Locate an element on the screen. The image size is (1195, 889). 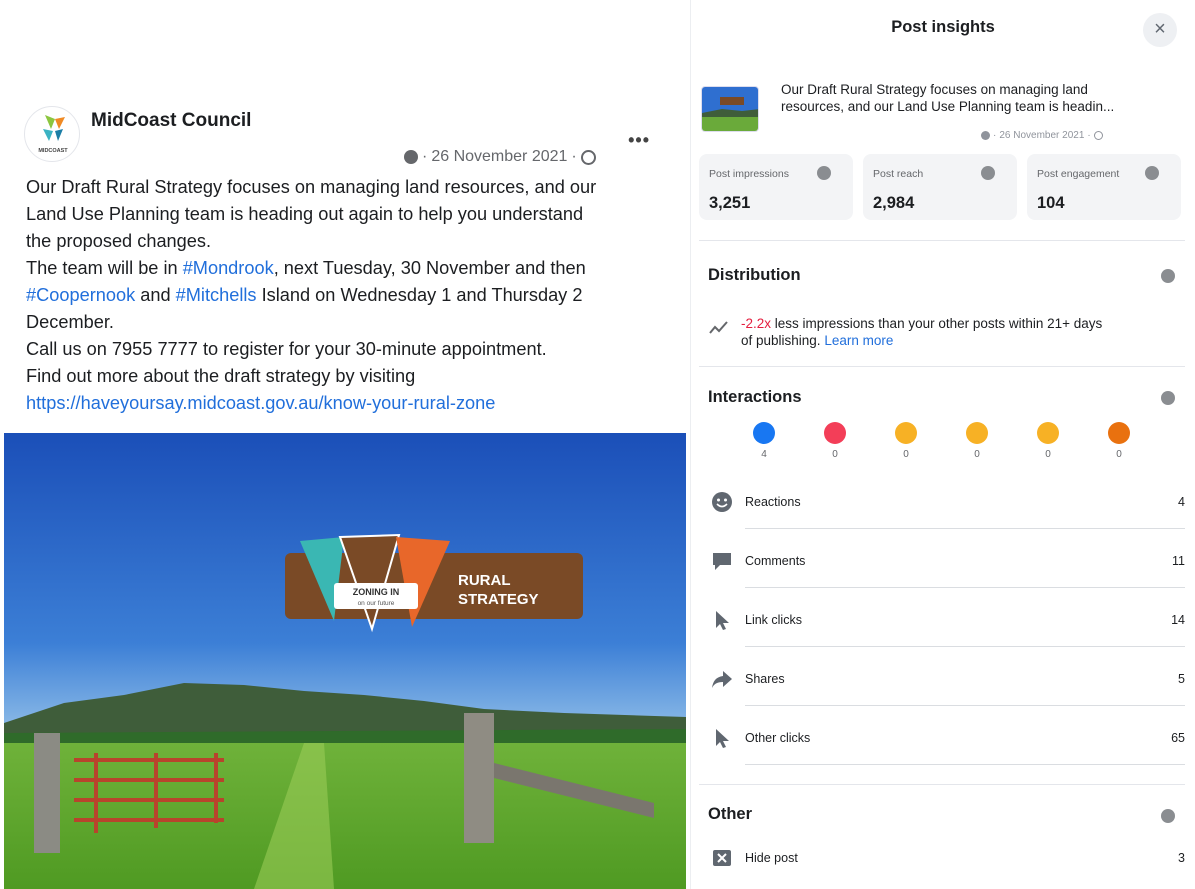
row-reactions: Reactions 4 is located at coordinates (948, 507).